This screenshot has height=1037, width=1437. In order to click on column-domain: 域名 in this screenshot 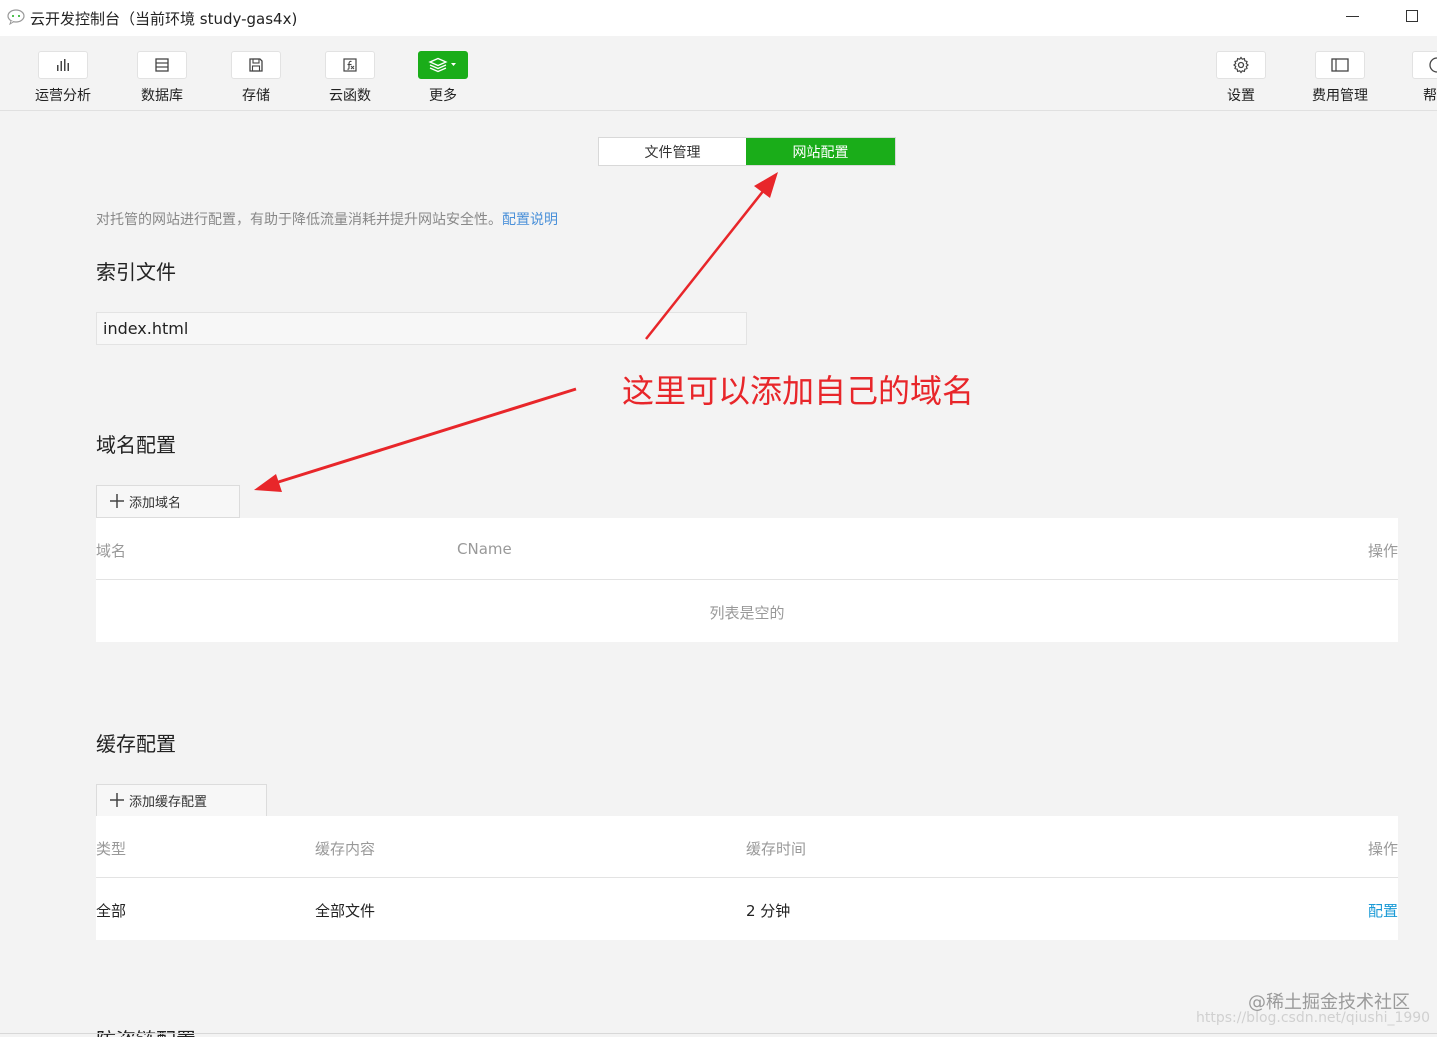, I will do `click(111, 551)`.